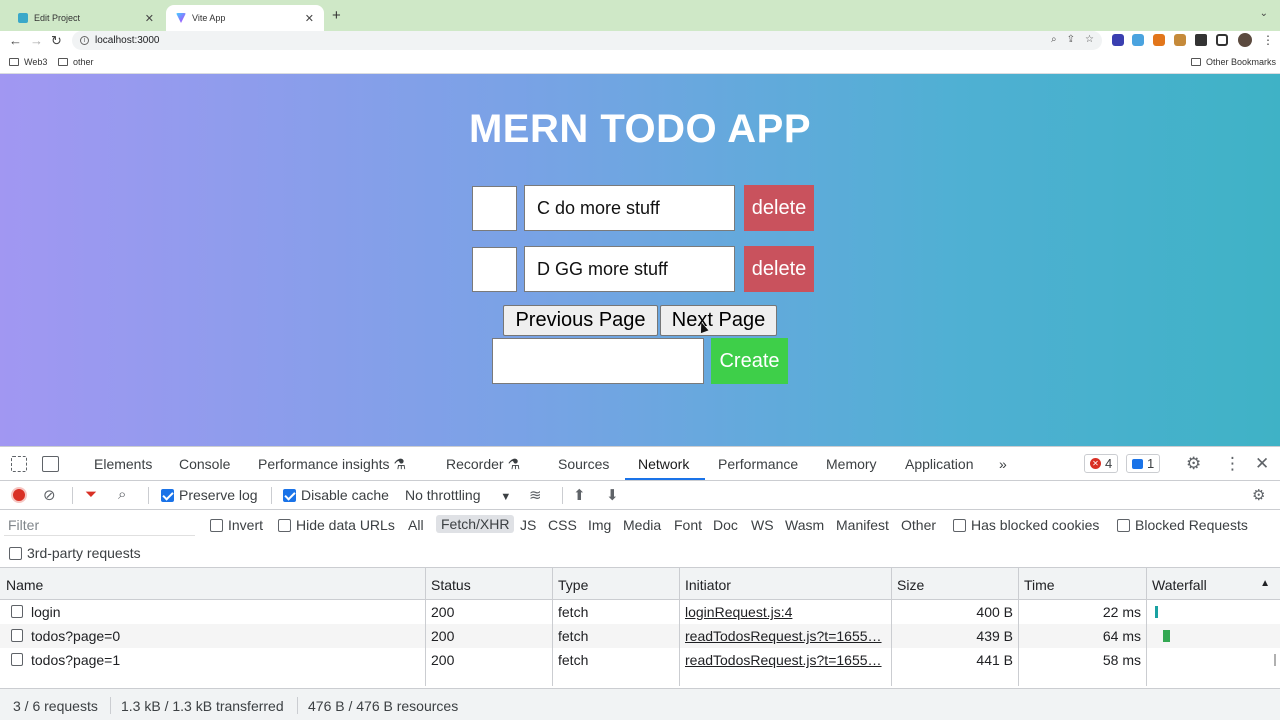  What do you see at coordinates (579, 495) in the screenshot?
I see `import-har-icon: ⬆` at bounding box center [579, 495].